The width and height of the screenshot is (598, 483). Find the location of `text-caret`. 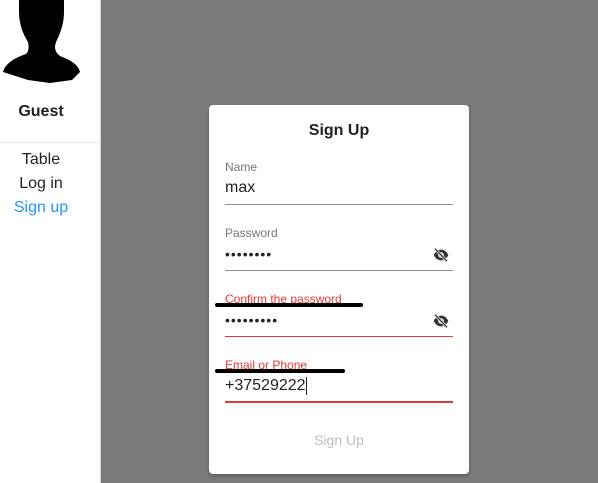

text-caret is located at coordinates (306, 386).